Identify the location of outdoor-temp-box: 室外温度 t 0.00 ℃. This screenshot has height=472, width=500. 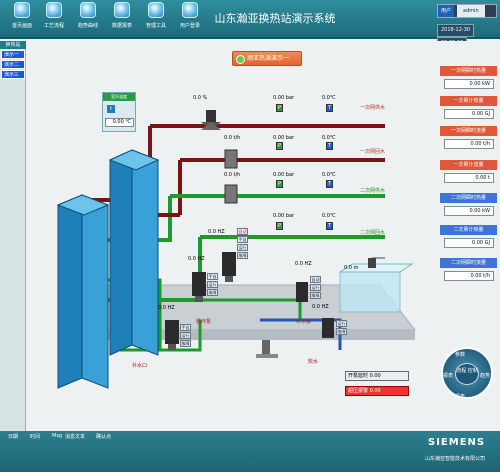
(119, 112).